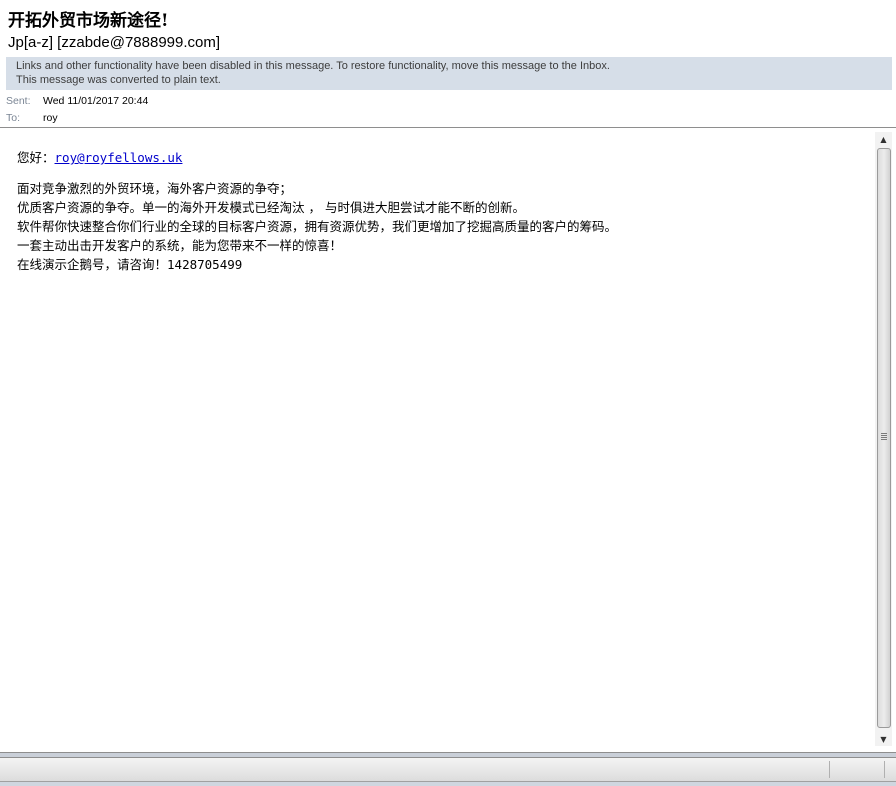 The height and width of the screenshot is (786, 896). I want to click on message-sender: Jp[a-z] [zzabde@7888999.com], so click(114, 42).